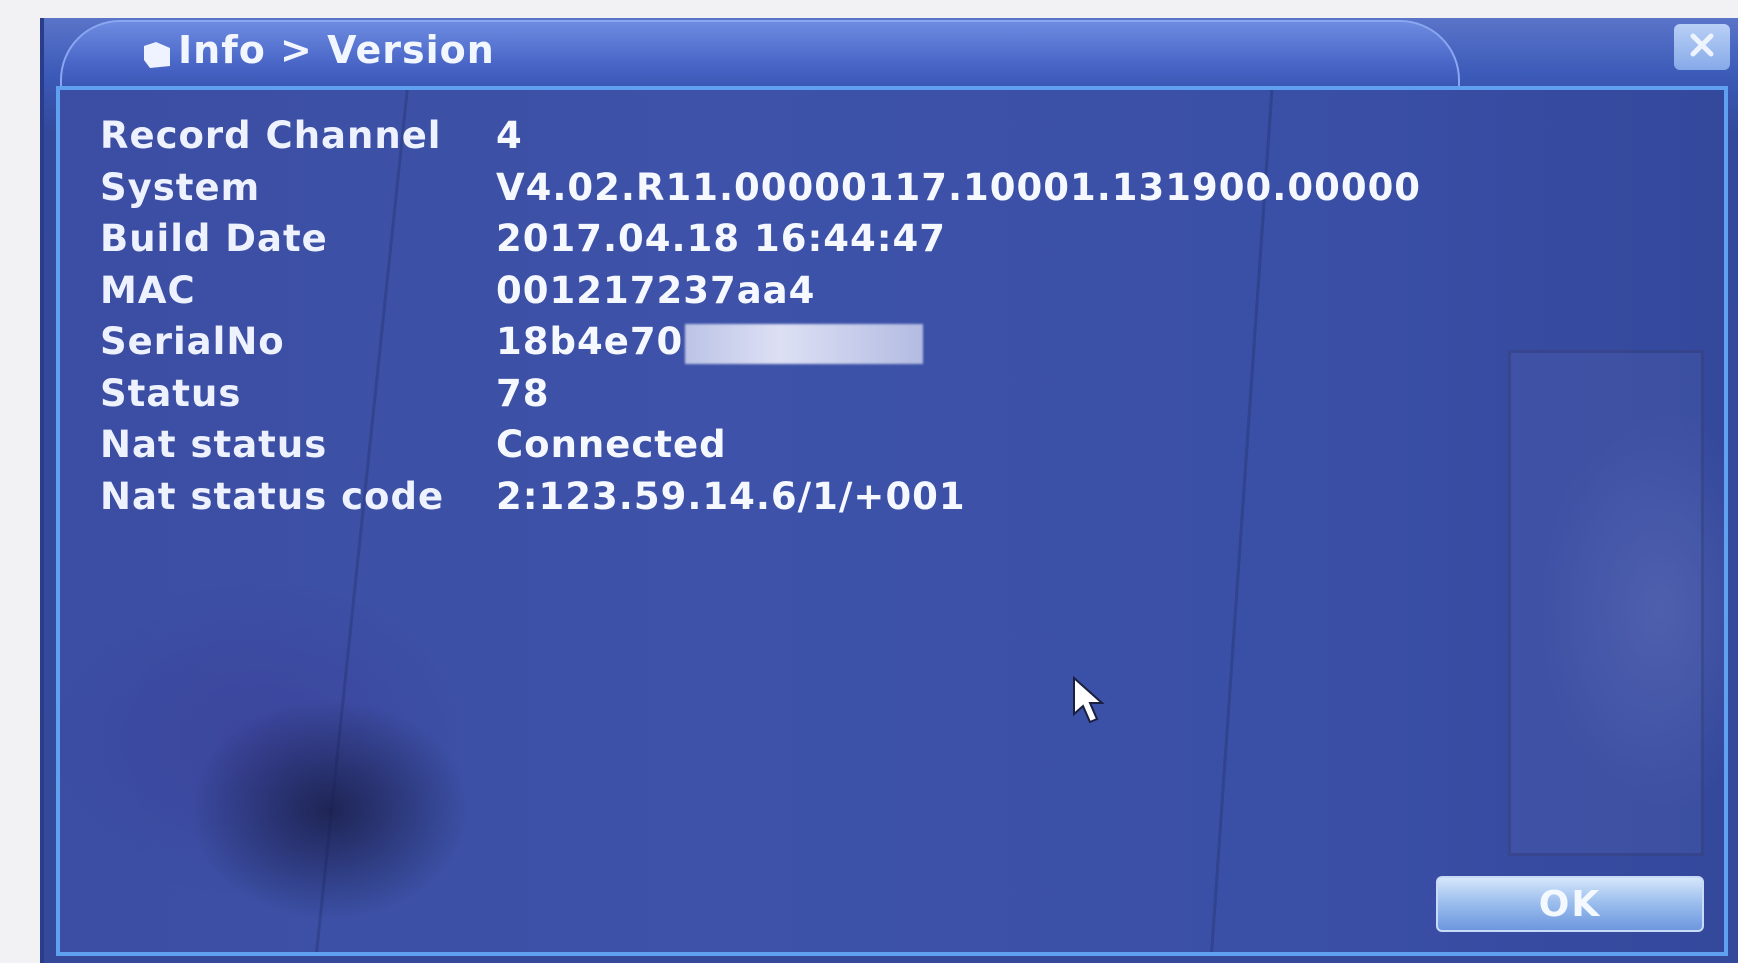  Describe the element at coordinates (523, 393) in the screenshot. I see `status-value: 78` at that location.